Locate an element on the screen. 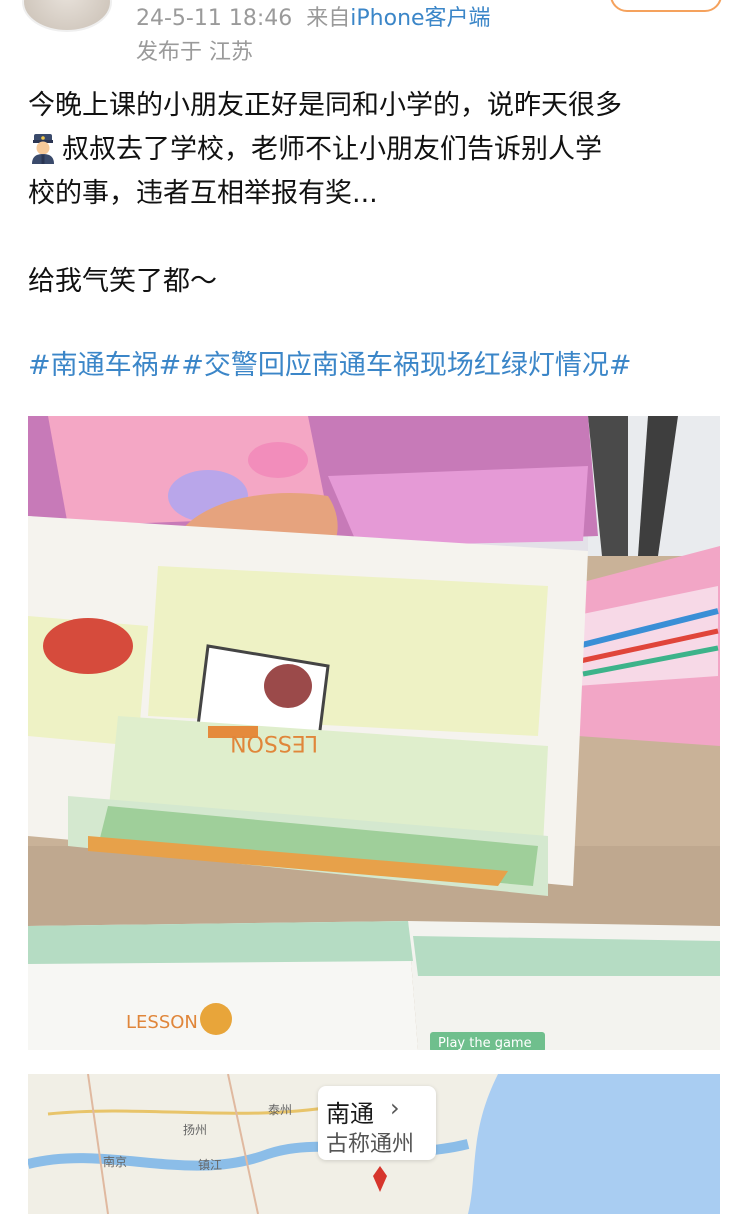 This screenshot has width=744, height=1214. post-meta: 24-5-11 18:46 来自iPhone客户端 is located at coordinates (313, 16).